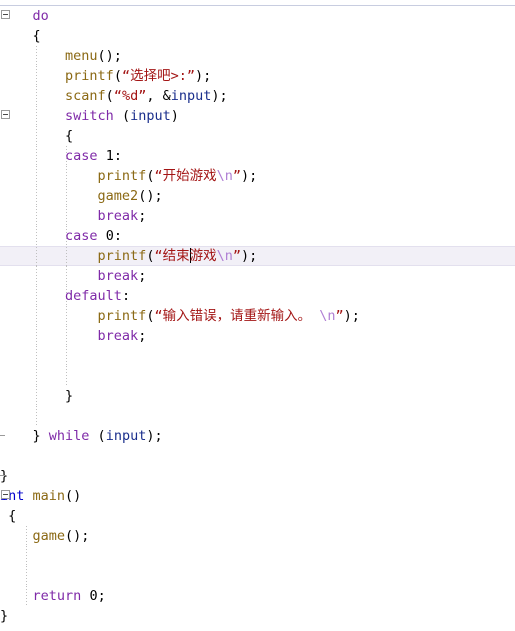 Image resolution: width=515 pixels, height=631 pixels. I want to click on code-line: printf(“结束游戏\n”);, so click(257, 256).